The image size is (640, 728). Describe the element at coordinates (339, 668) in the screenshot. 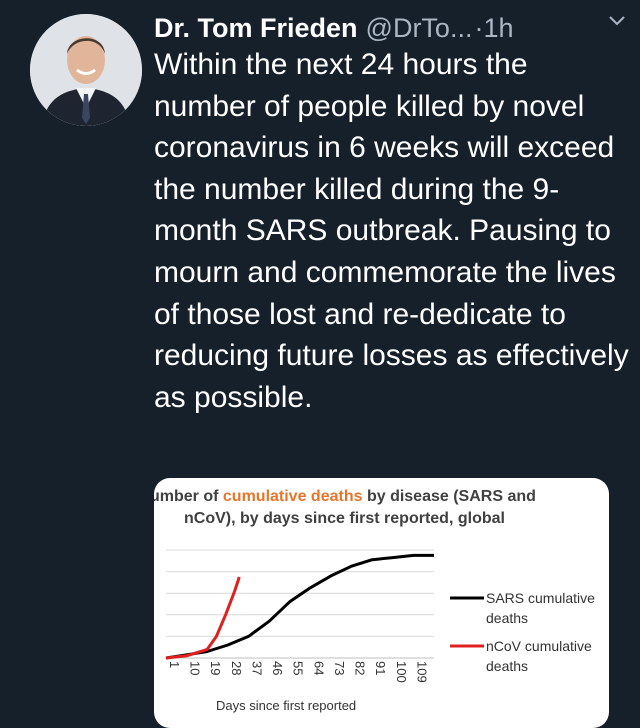

I see `x-tick-label: 73` at that location.